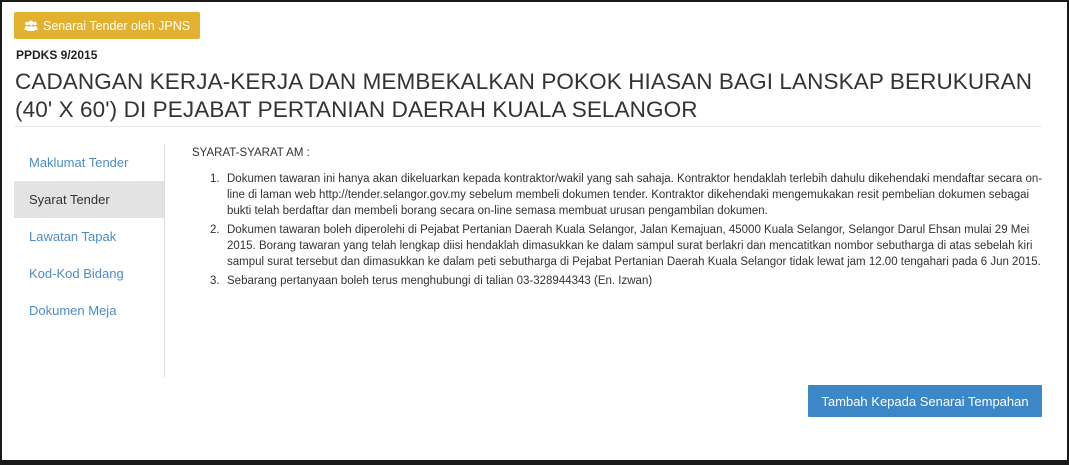 The width and height of the screenshot is (1069, 465). What do you see at coordinates (89, 310) in the screenshot?
I see `sidebar-item-dokumen-meja: Dokumen Meja` at bounding box center [89, 310].